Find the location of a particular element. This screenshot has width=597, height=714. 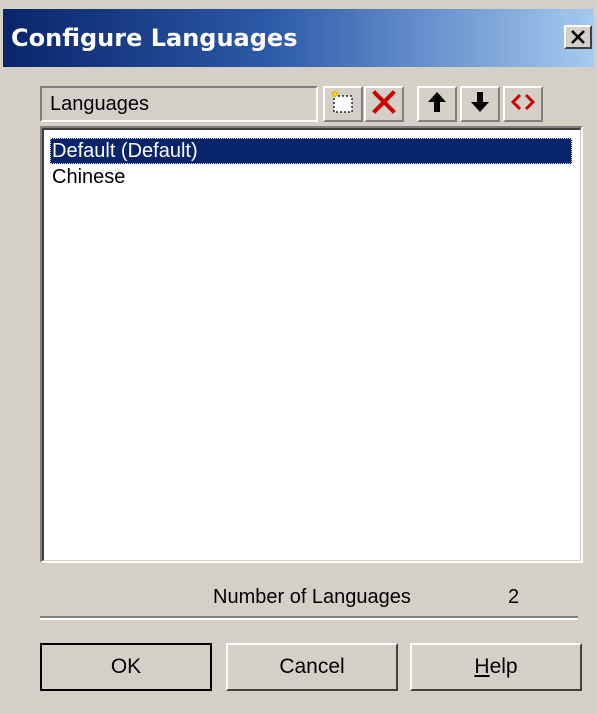

close-button is located at coordinates (578, 37).